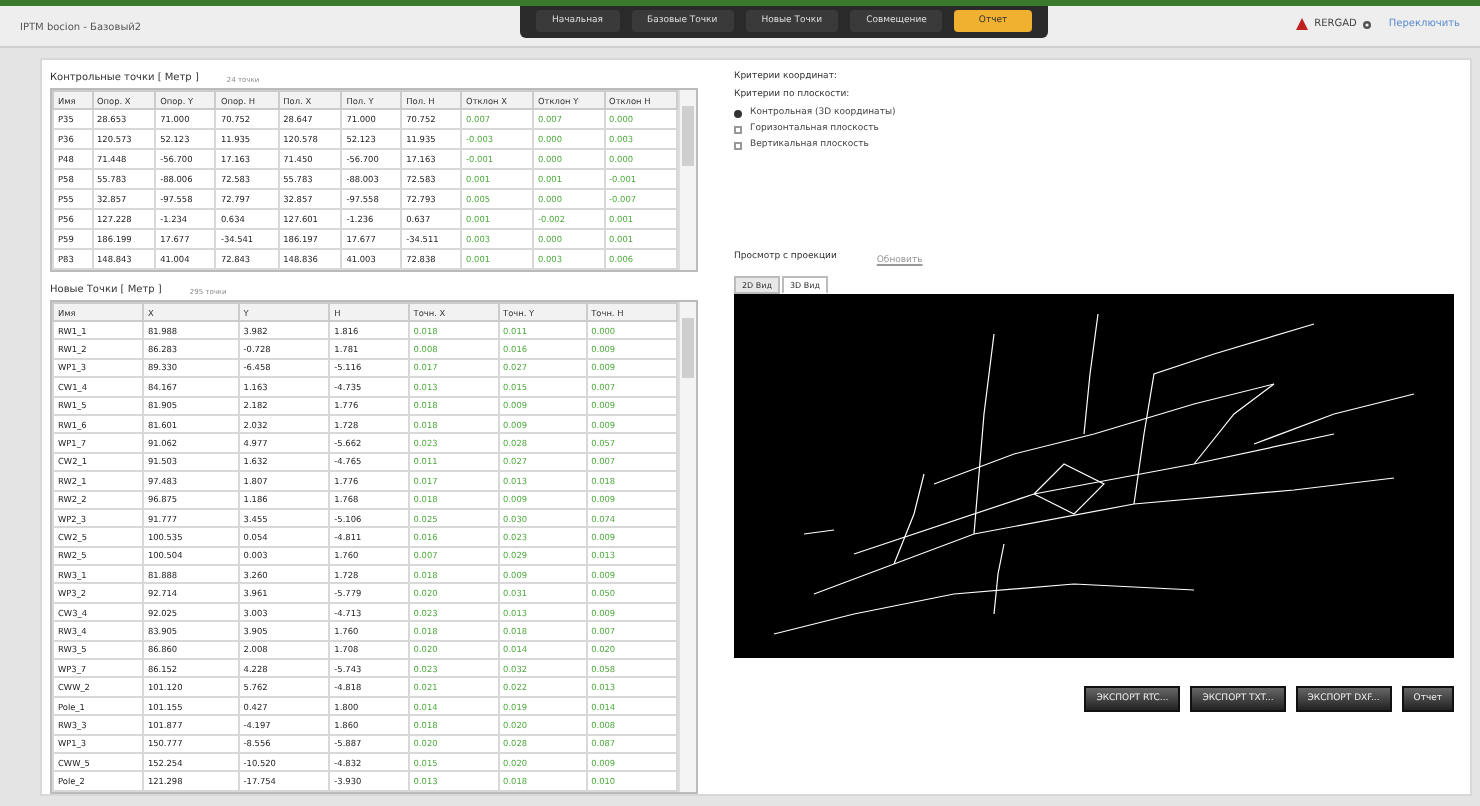 The height and width of the screenshot is (806, 1480). Describe the element at coordinates (1302, 24) in the screenshot. I see `logo-icon` at that location.